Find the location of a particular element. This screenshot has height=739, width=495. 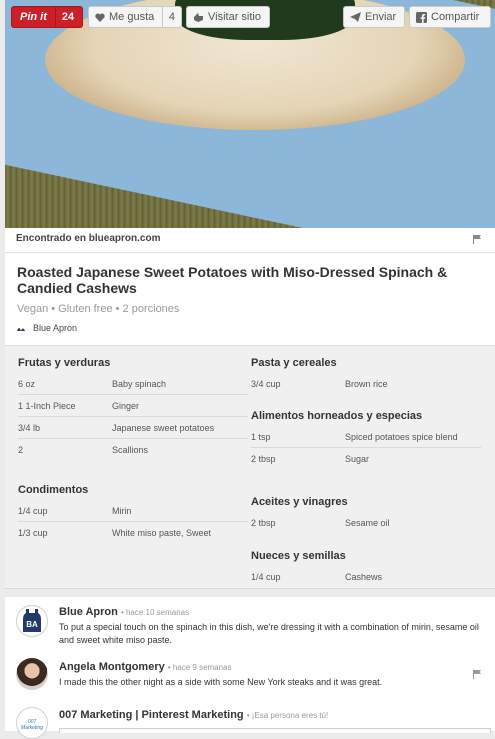

like-button: Me gusta 4 is located at coordinates (135, 17).